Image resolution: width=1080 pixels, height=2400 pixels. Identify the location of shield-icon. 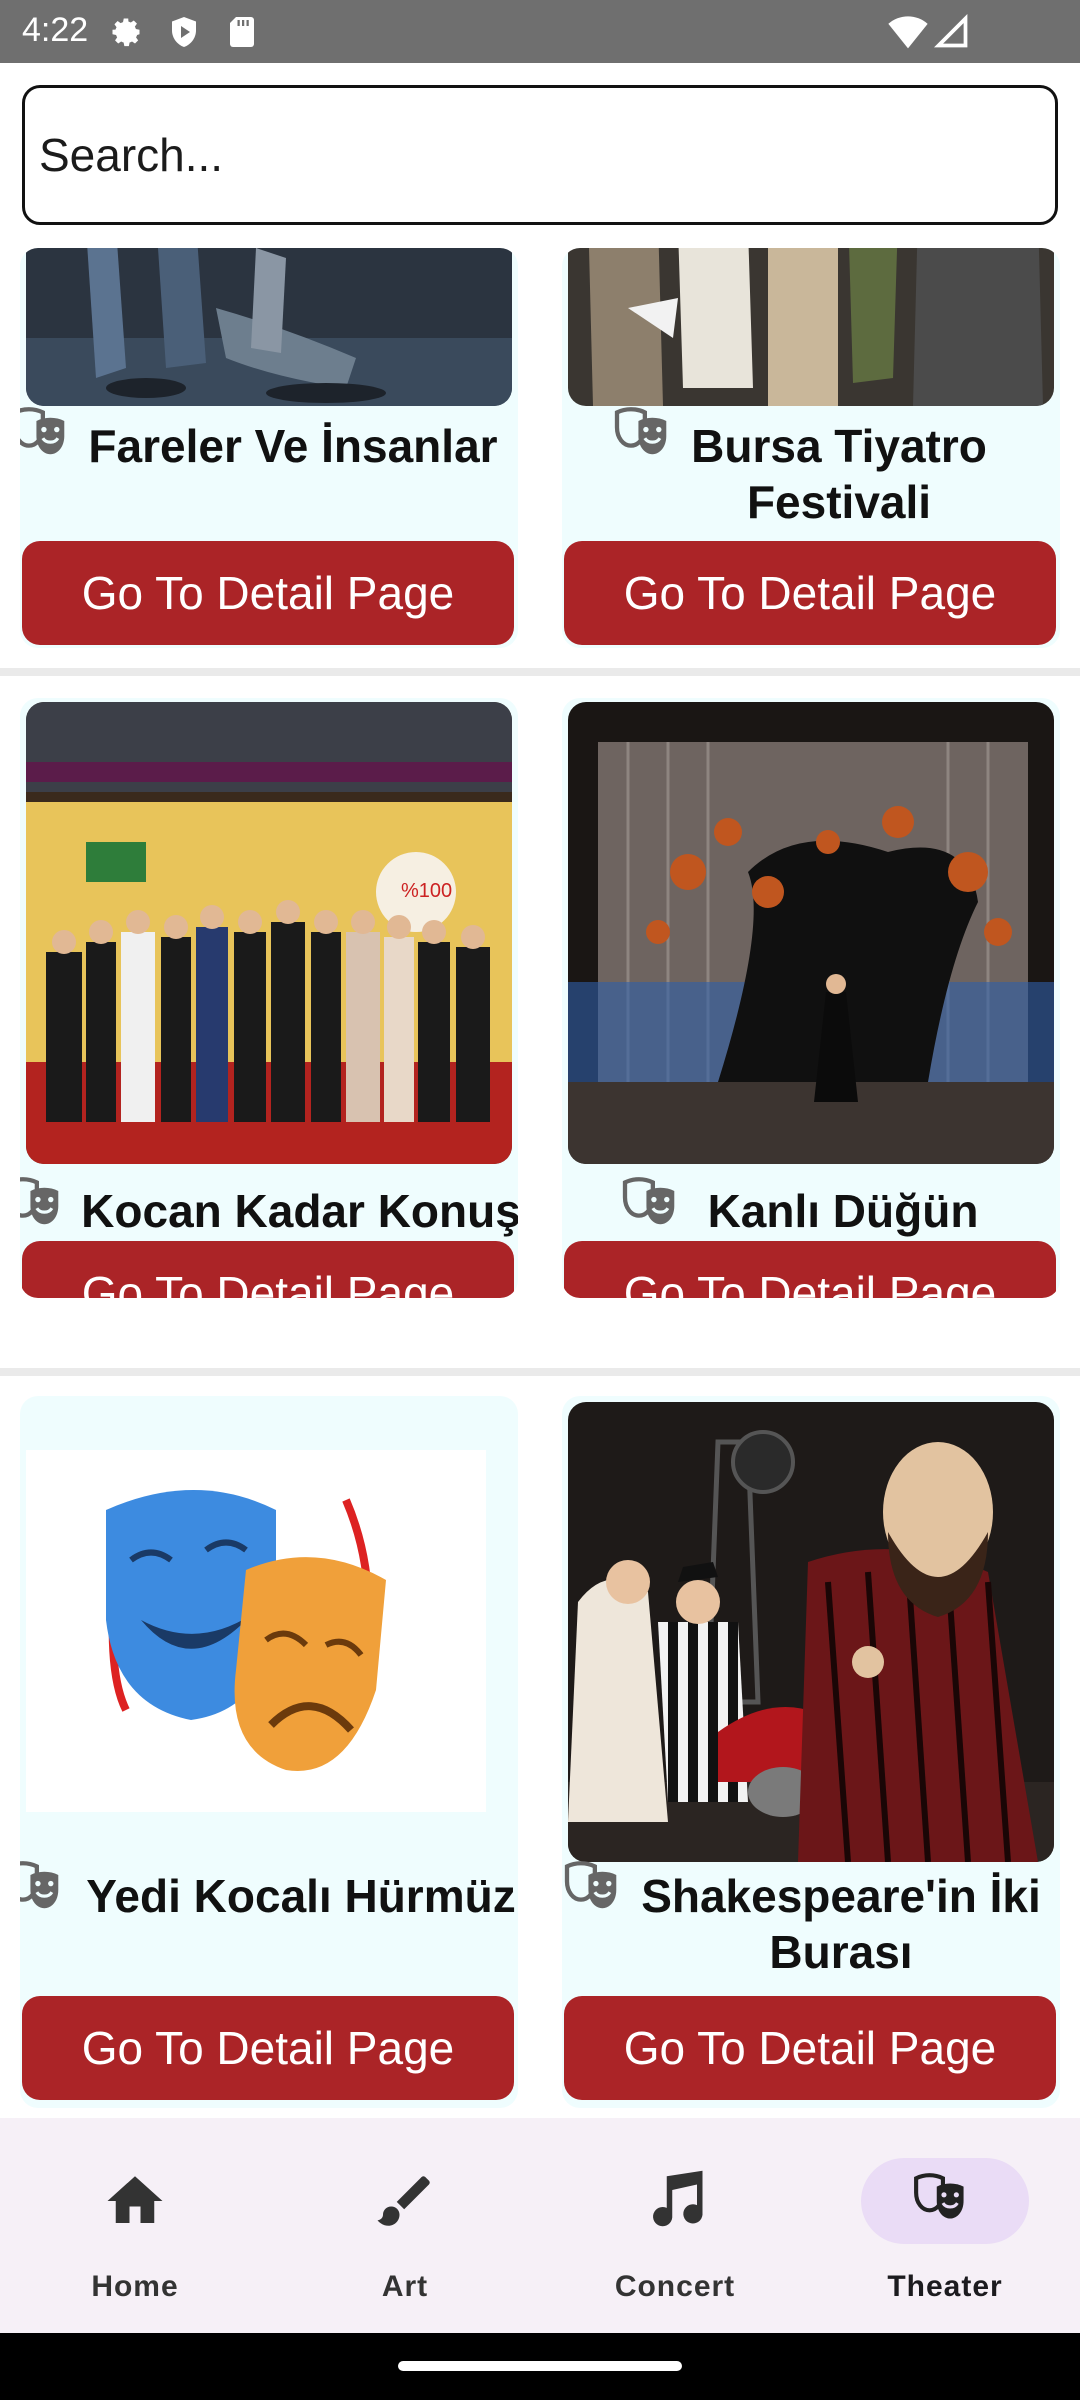
(184, 32).